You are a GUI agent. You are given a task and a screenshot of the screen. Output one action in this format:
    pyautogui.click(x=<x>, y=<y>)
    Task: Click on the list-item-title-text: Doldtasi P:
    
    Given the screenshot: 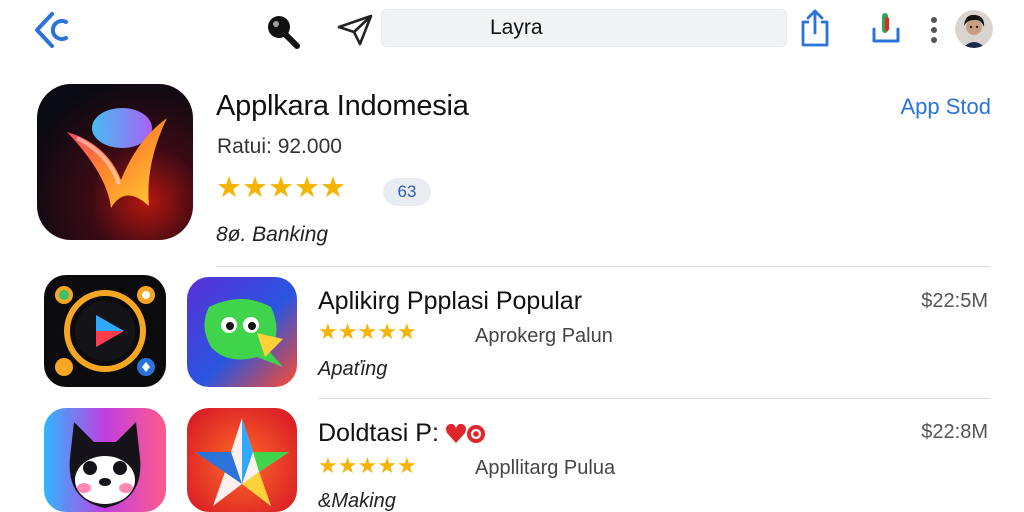 What is the action you would take?
    pyautogui.click(x=378, y=433)
    